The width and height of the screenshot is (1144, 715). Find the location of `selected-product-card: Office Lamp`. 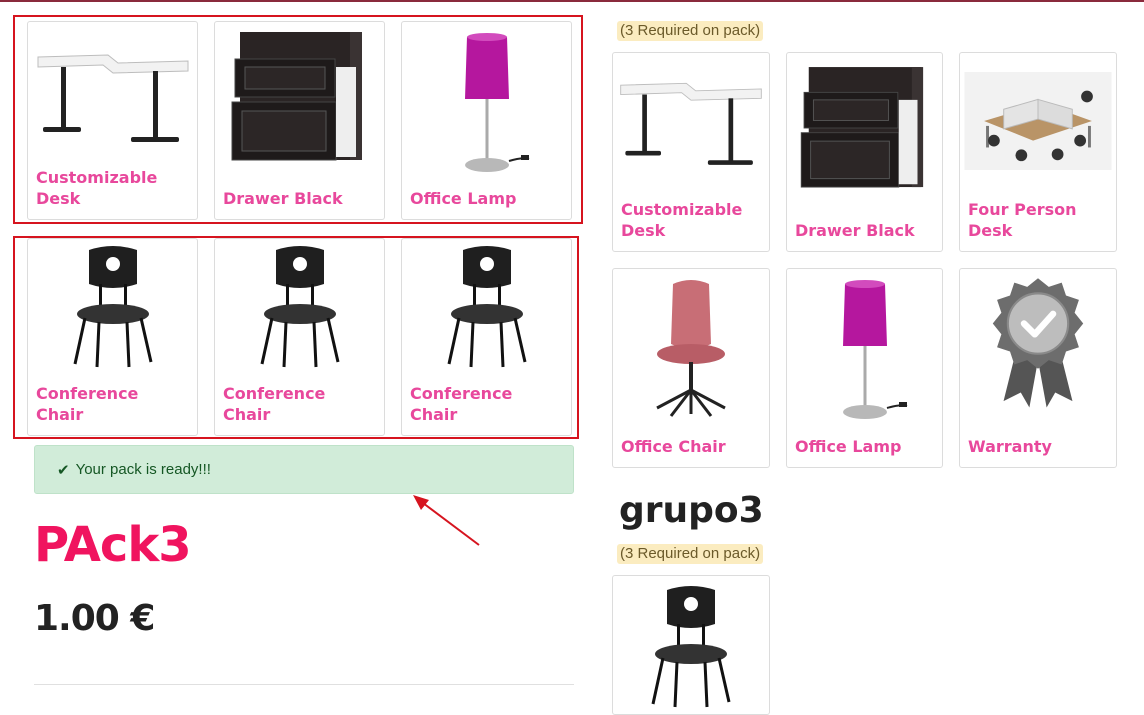

selected-product-card: Office Lamp is located at coordinates (486, 120).